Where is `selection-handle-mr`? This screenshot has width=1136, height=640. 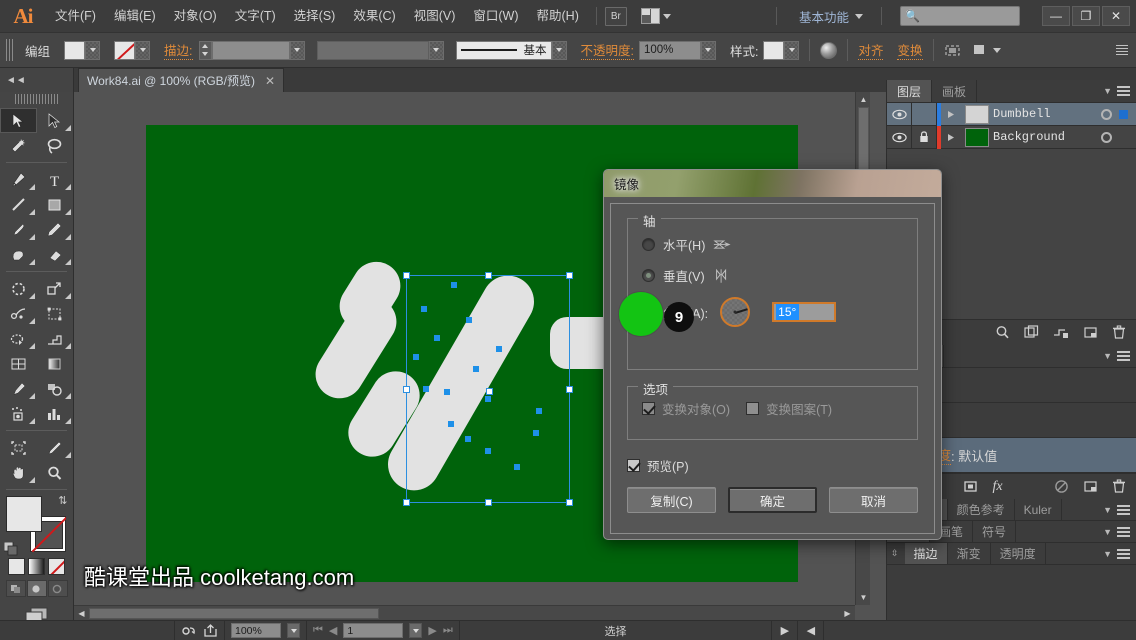 selection-handle-mr is located at coordinates (569, 389).